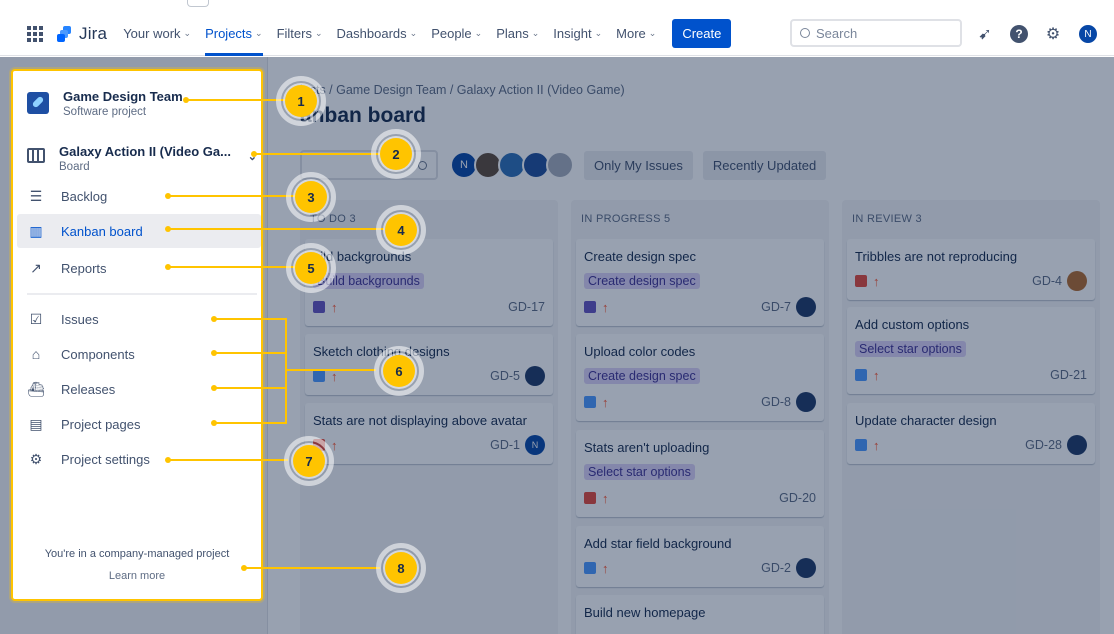  I want to click on search-icon, so click(805, 33).